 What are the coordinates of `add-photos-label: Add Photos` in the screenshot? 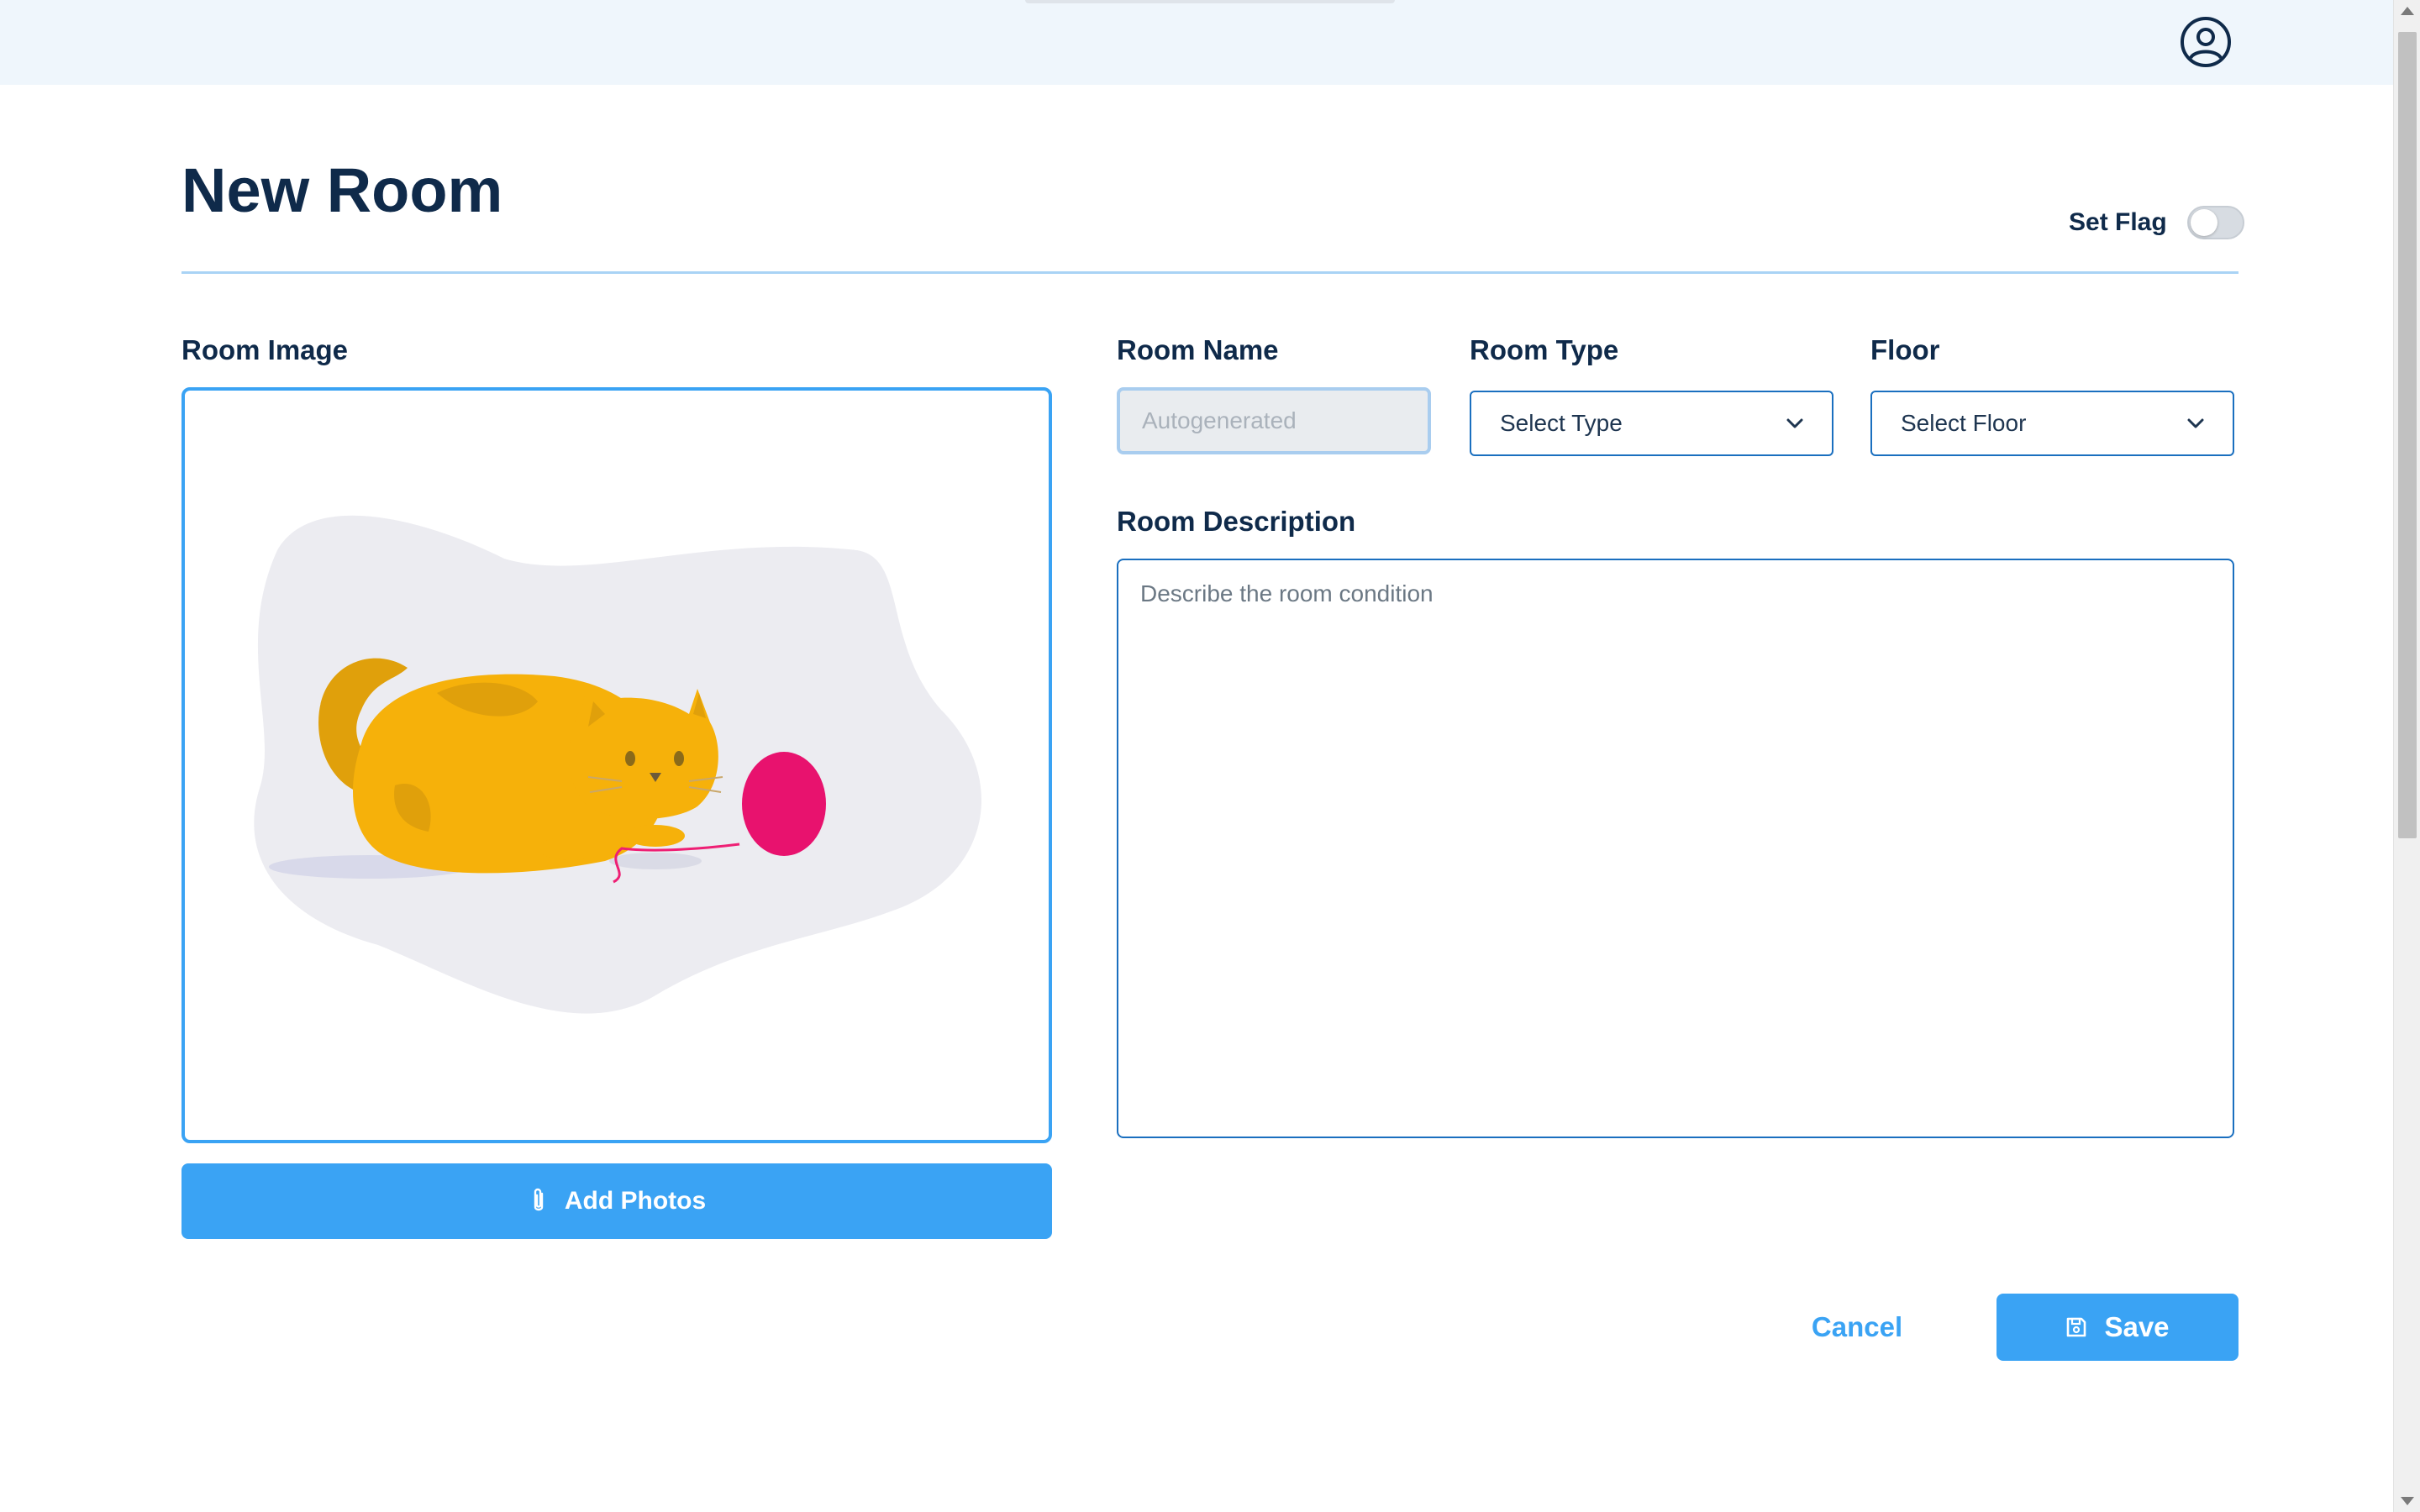 It's located at (635, 1201).